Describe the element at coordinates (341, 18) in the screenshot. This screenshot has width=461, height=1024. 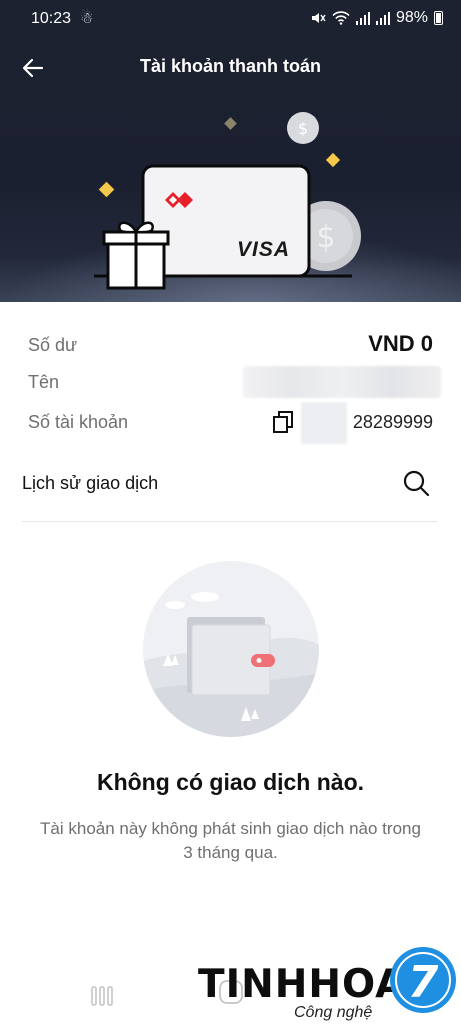
I see `wifi-icon` at that location.